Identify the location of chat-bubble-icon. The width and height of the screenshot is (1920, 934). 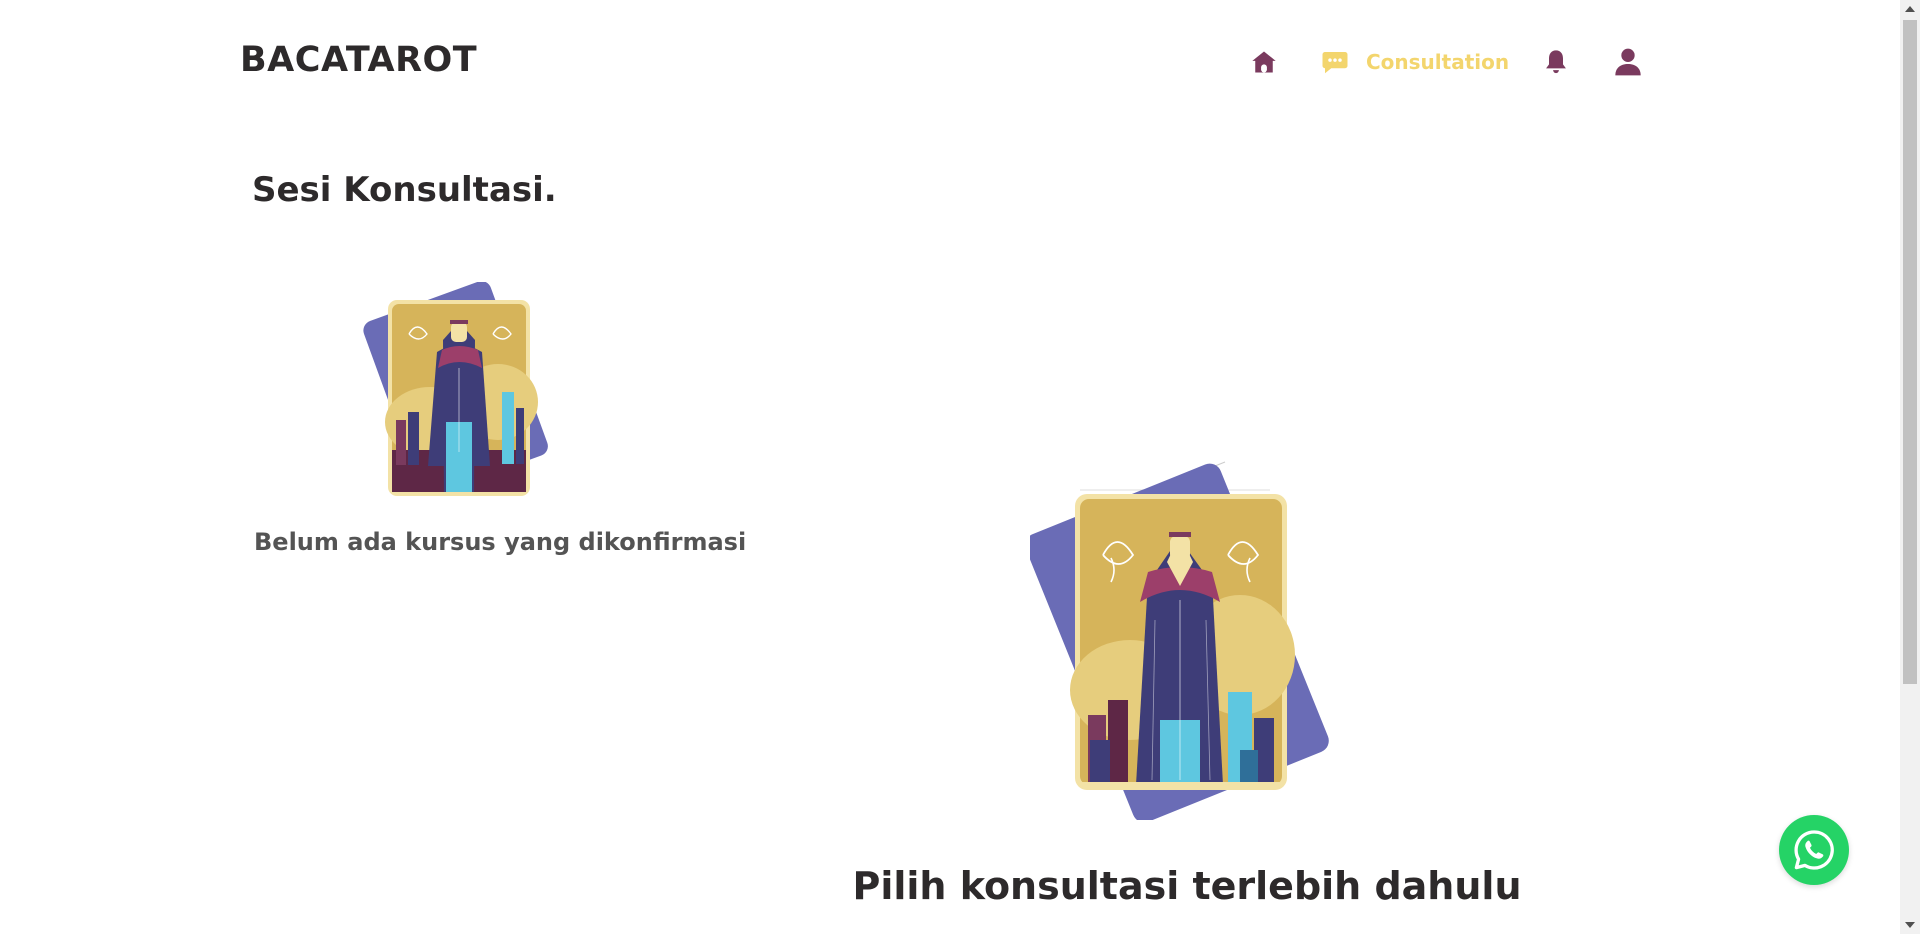
(1335, 62).